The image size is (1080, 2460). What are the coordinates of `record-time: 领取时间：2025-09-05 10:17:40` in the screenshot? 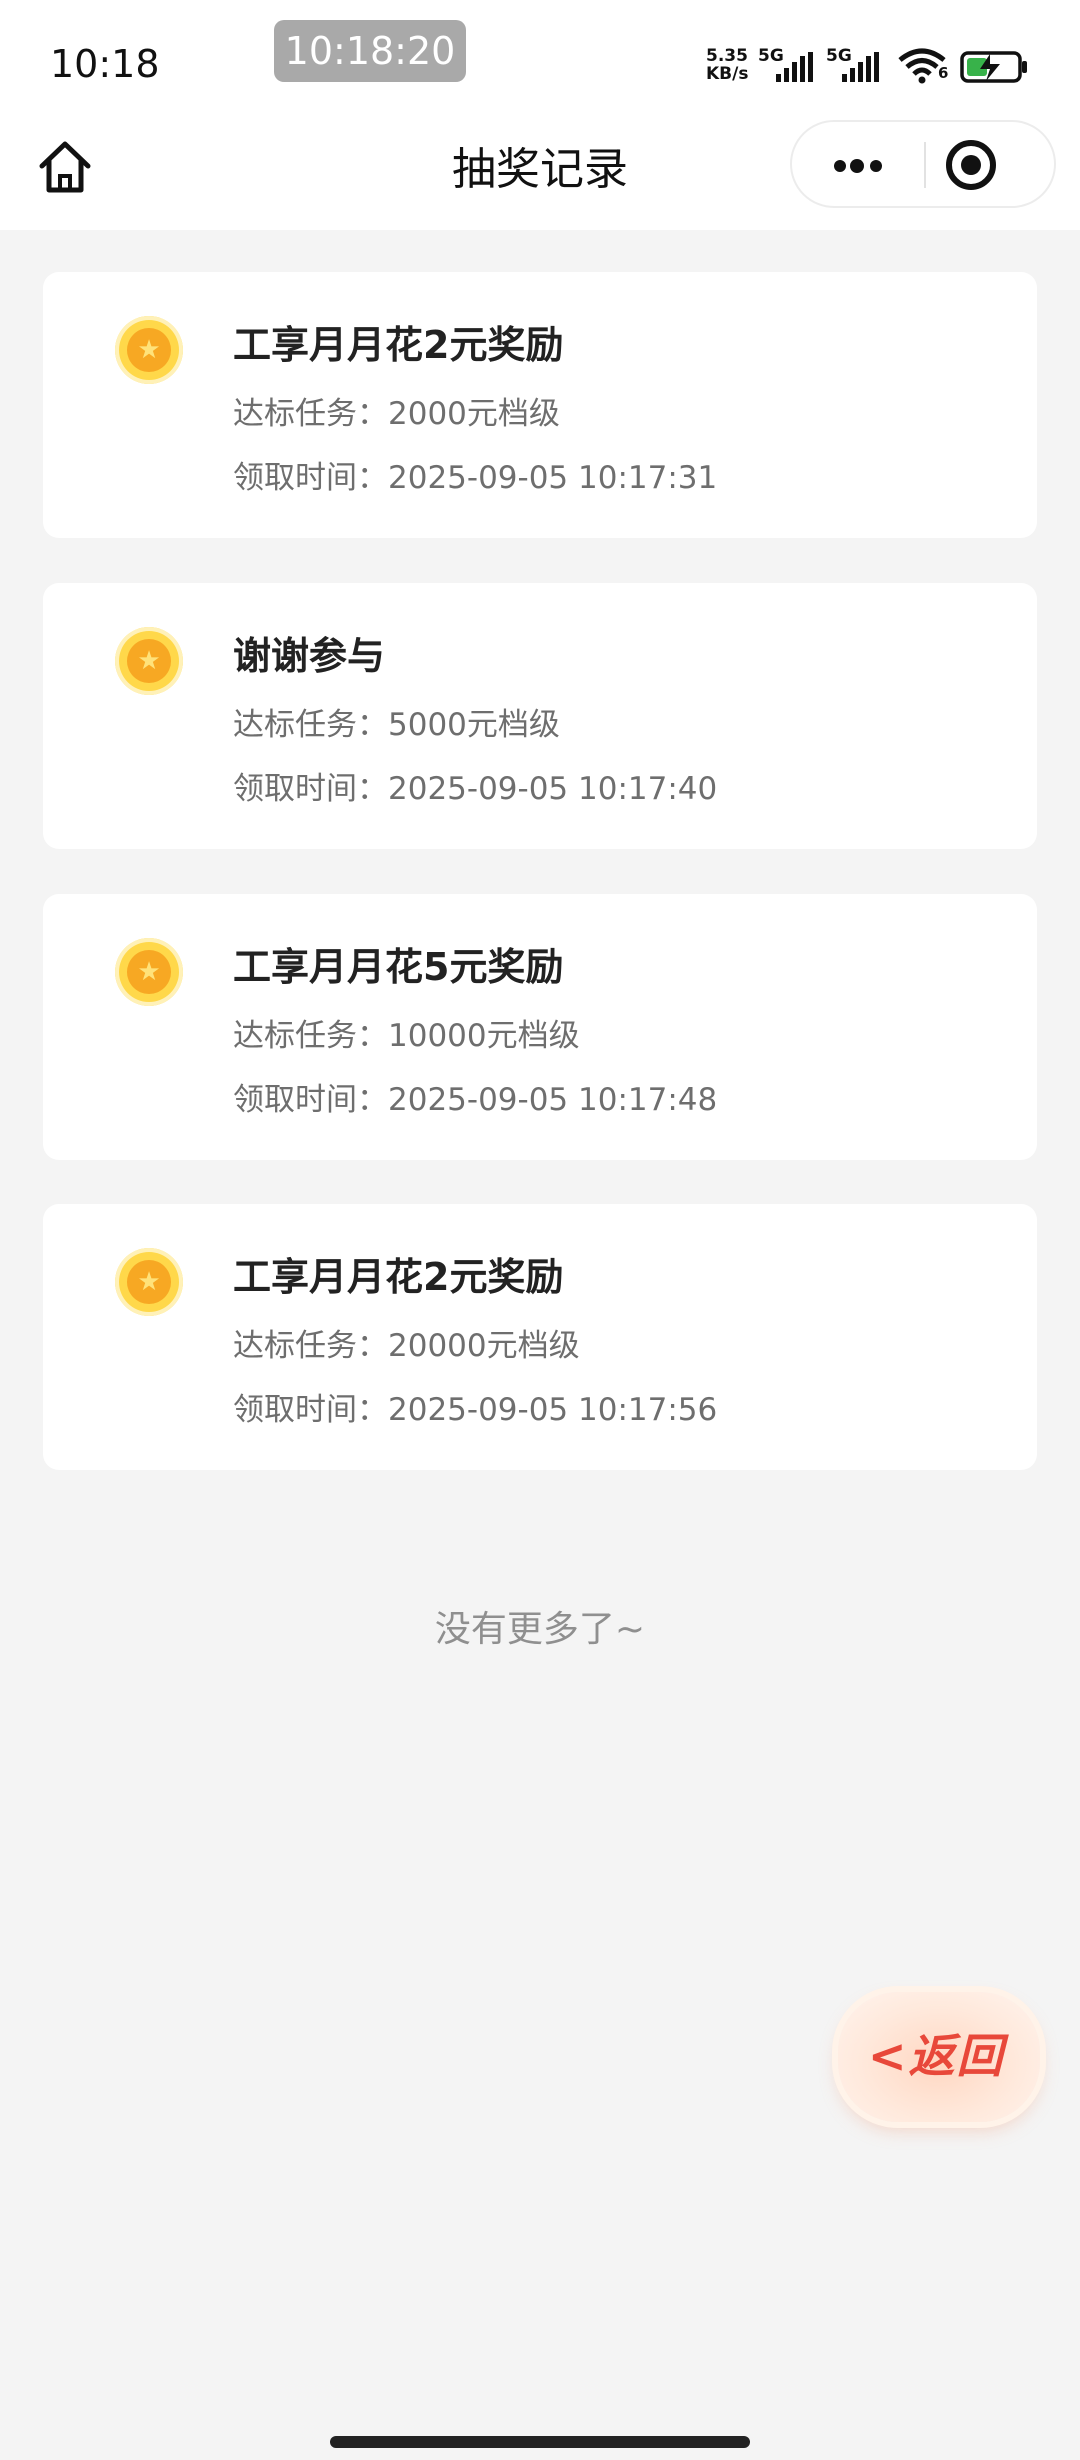 It's located at (475, 785).